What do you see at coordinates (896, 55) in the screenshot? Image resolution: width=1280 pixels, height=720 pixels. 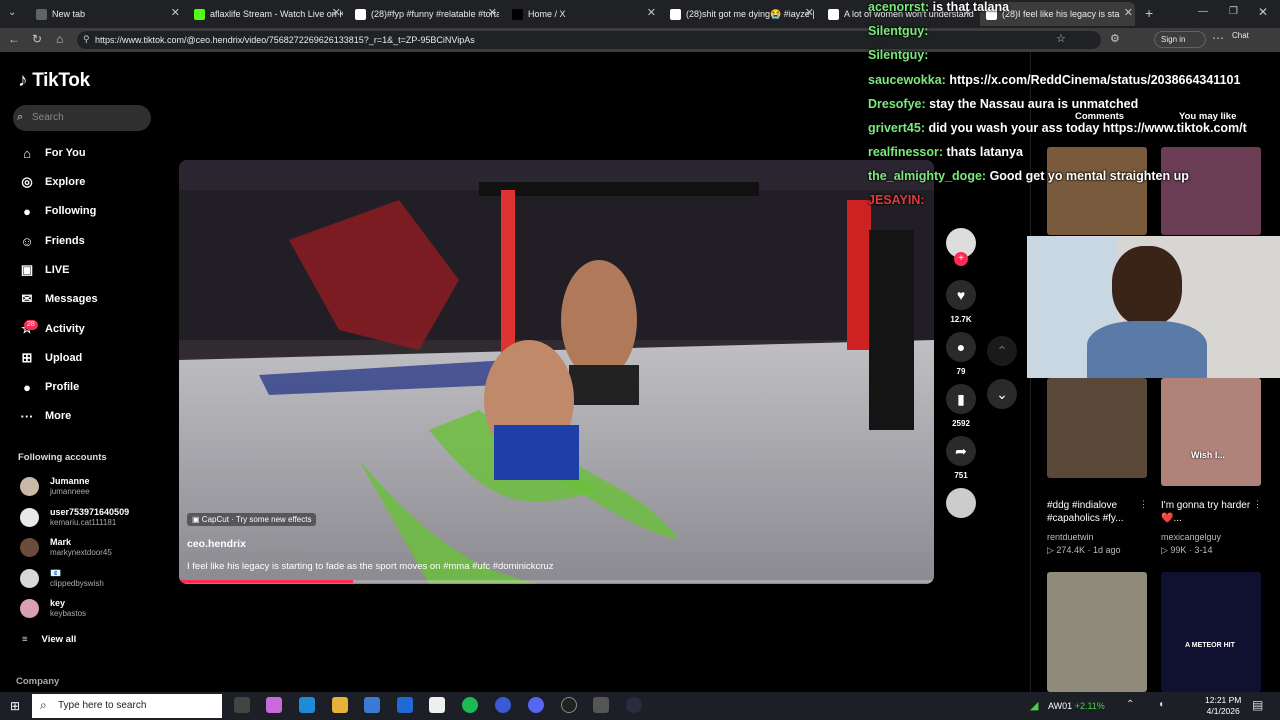 I see `chat-username: Silentguy` at bounding box center [896, 55].